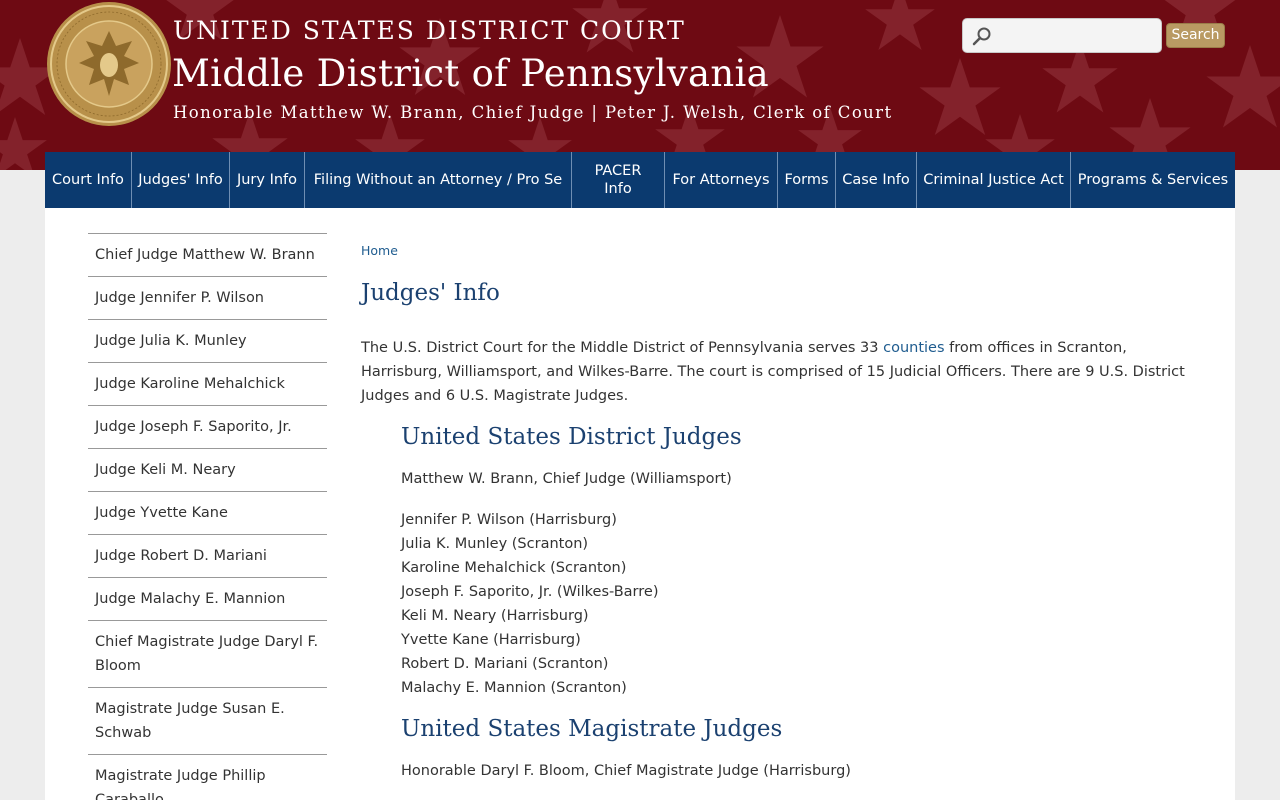  Describe the element at coordinates (530, 592) in the screenshot. I see `list-item: Joseph F. Saporito, Jr. (Wilkes-Barre)` at that location.